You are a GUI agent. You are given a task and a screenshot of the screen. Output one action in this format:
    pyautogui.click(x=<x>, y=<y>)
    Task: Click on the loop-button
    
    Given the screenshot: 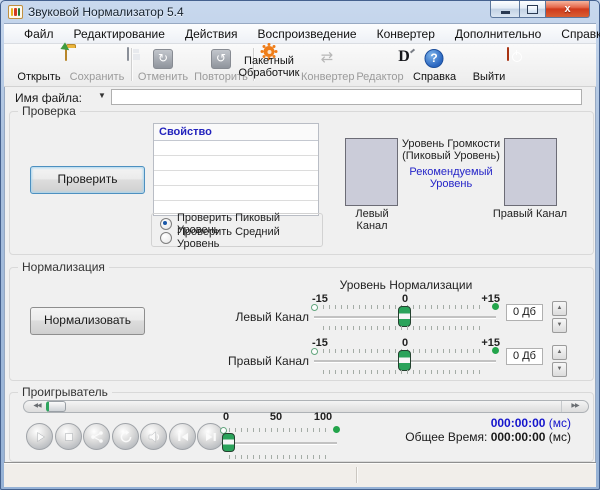 What is the action you would take?
    pyautogui.click(x=125, y=436)
    